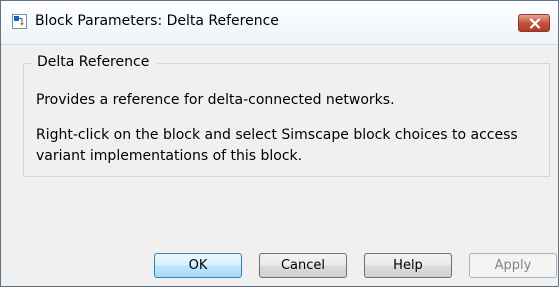 The width and height of the screenshot is (559, 287). What do you see at coordinates (408, 265) in the screenshot?
I see `help-button: Help` at bounding box center [408, 265].